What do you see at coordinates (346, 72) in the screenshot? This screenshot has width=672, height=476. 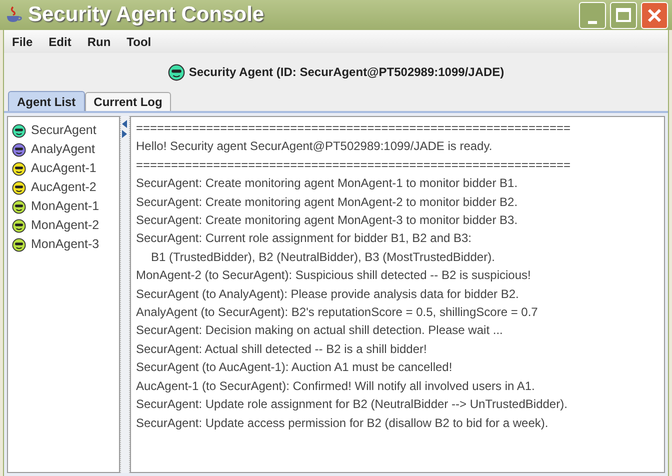 I see `agent-heading: Security Agent (ID: SecurAgent@PT502989:1099/JADE)` at bounding box center [346, 72].